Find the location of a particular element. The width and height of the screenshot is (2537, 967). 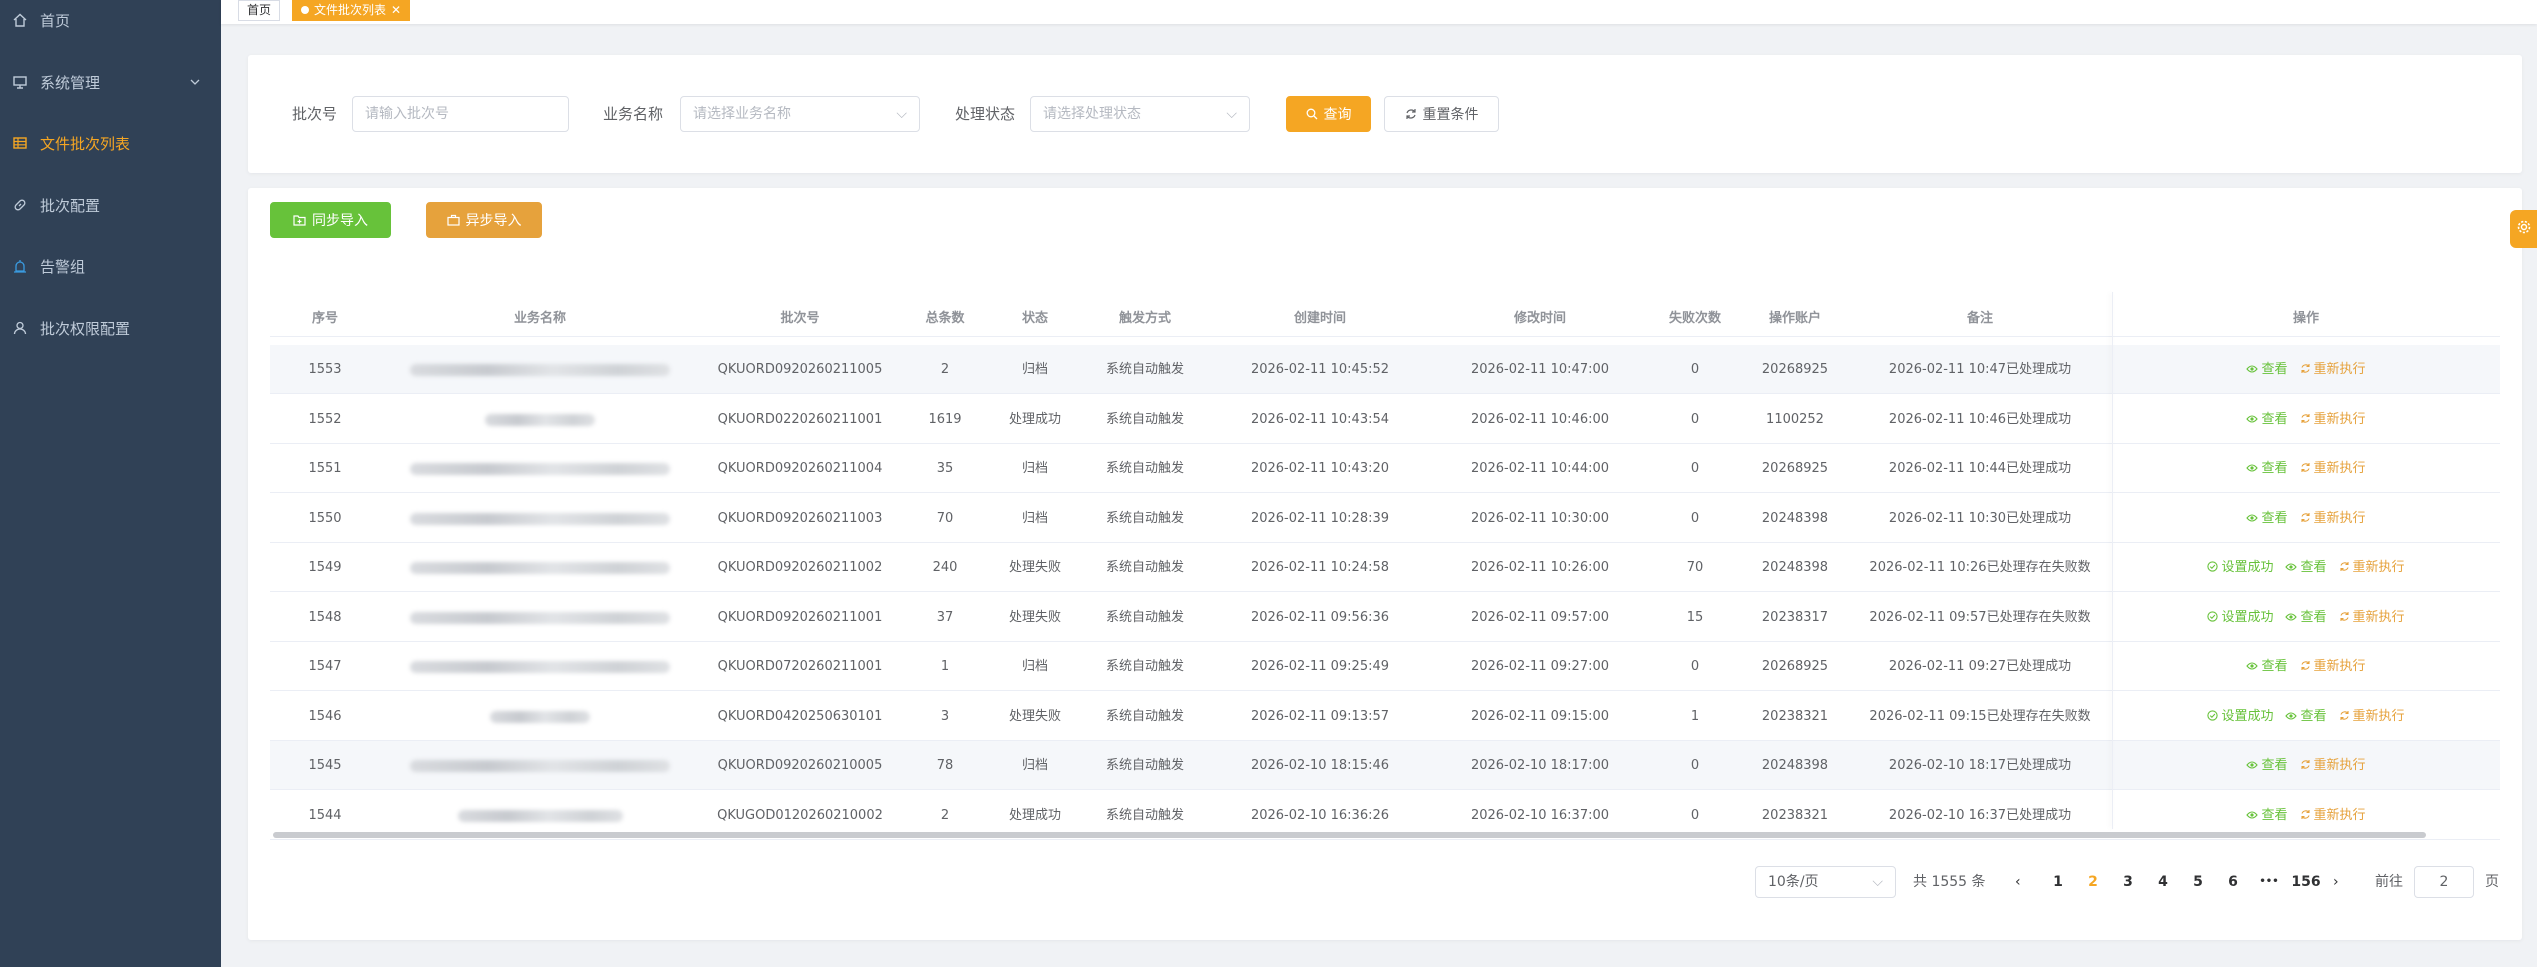

reset-button: 重置条件 is located at coordinates (1441, 114).